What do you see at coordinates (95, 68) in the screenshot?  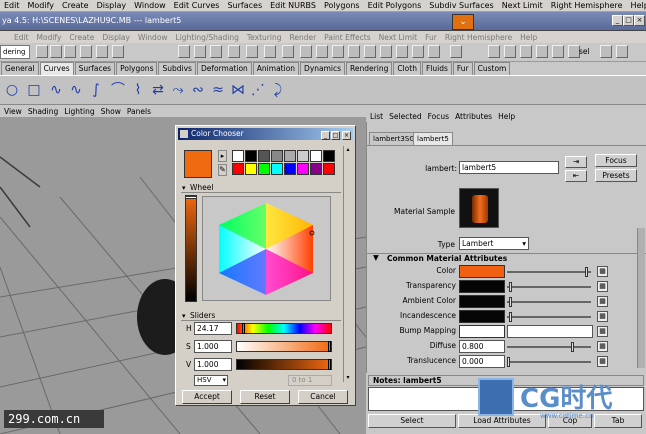 I see `shelf-tab-surfaces: Surfaces` at bounding box center [95, 68].